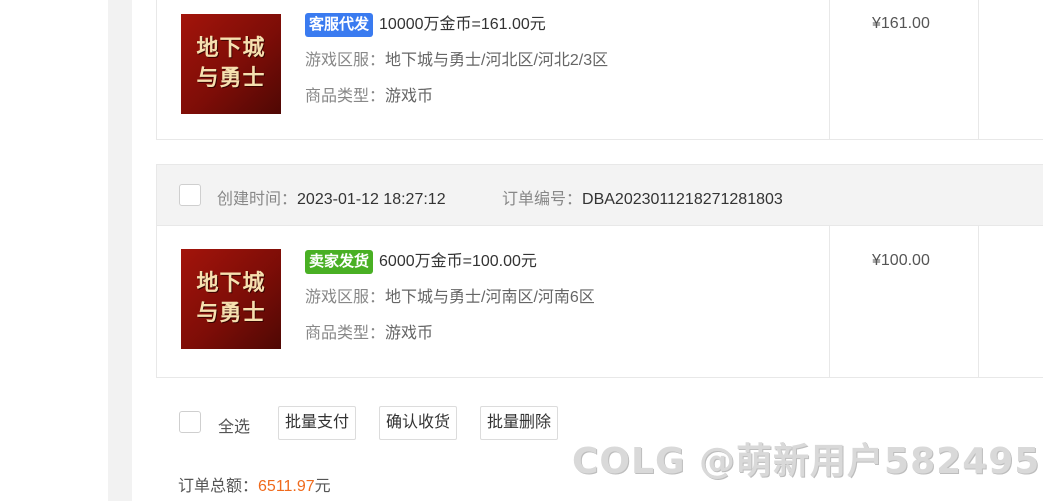  I want to click on total-label: 订单总额：, so click(218, 486).